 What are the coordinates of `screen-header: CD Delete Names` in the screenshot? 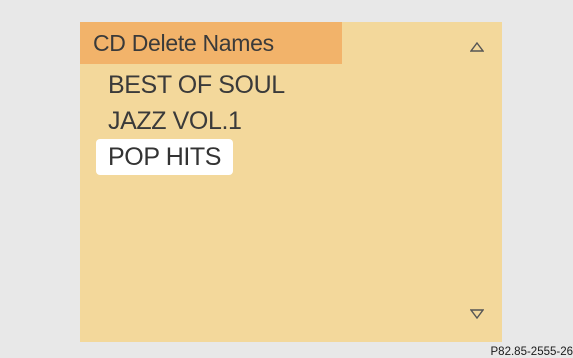 It's located at (211, 43).